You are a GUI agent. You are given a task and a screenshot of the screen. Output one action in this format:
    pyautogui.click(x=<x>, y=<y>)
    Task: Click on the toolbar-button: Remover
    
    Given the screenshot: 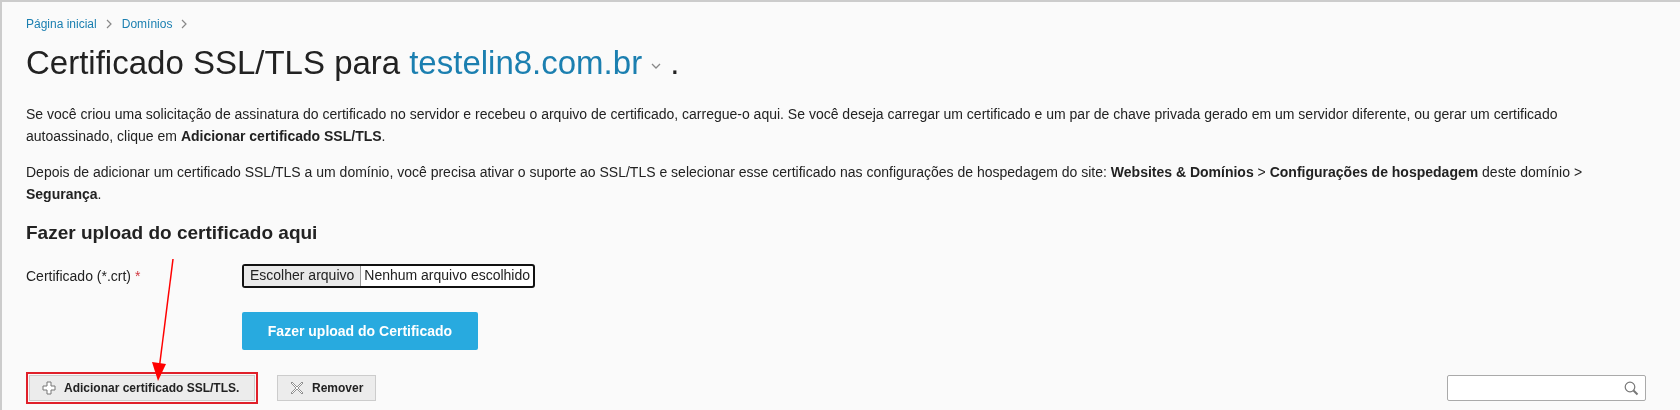 What is the action you would take?
    pyautogui.click(x=327, y=388)
    